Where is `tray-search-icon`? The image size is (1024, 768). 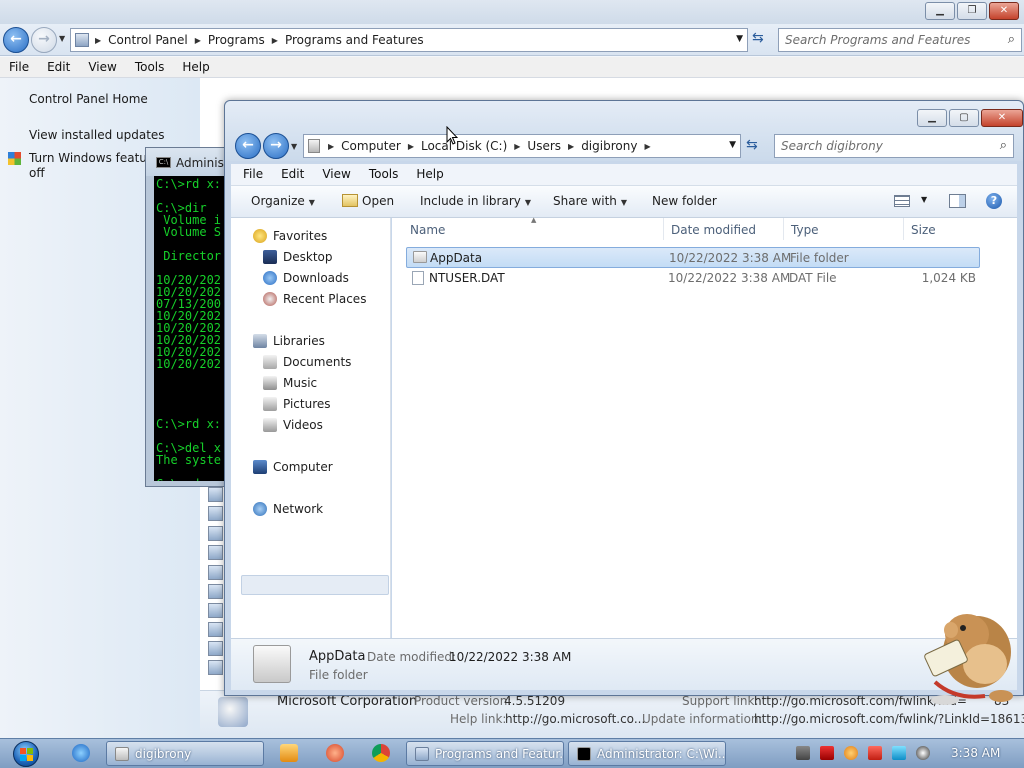 tray-search-icon is located at coordinates (851, 753).